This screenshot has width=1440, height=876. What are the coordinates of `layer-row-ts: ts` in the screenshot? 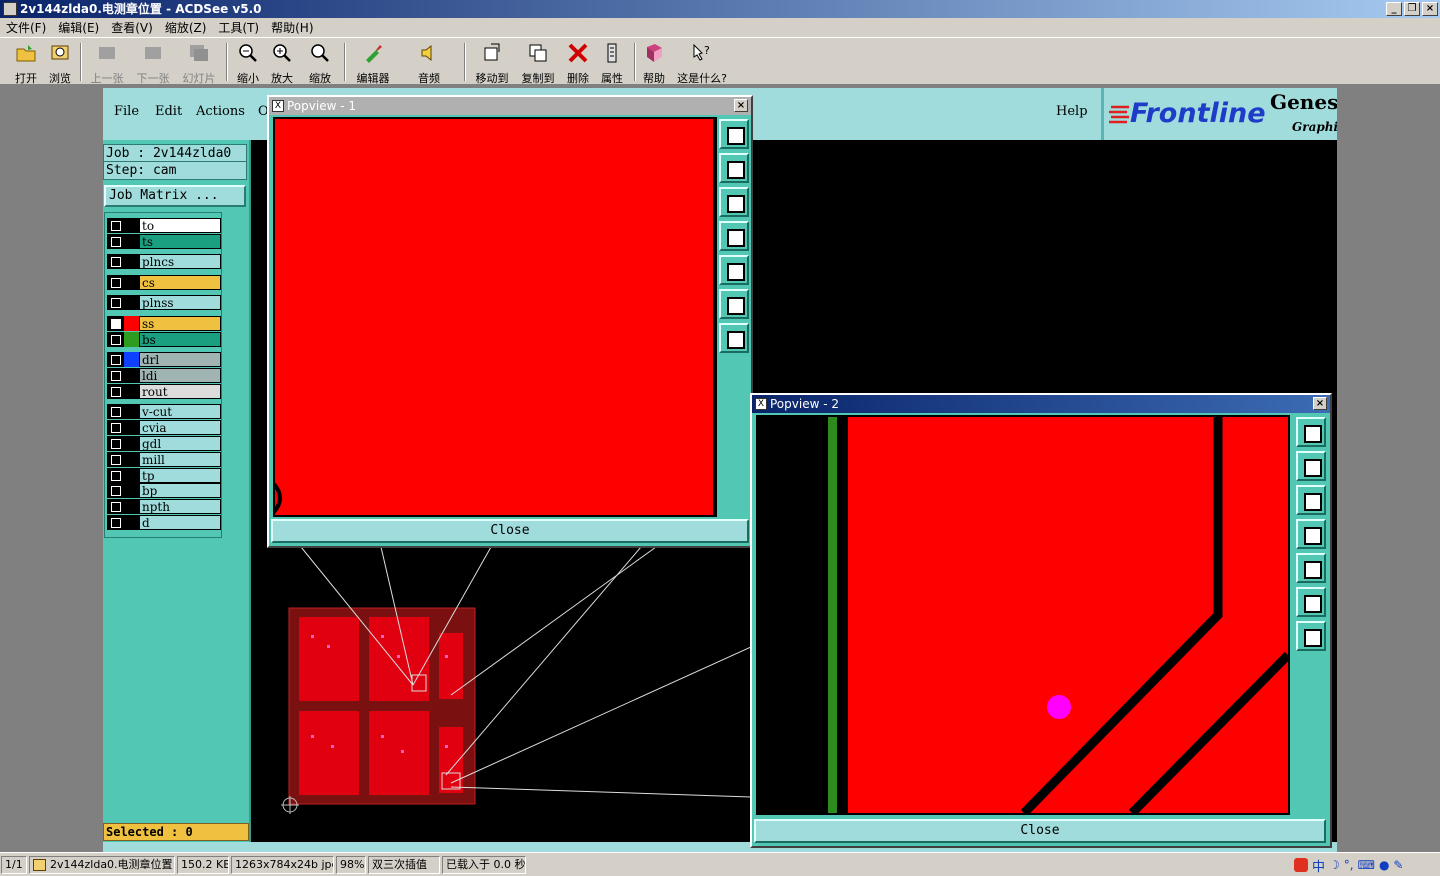 It's located at (164, 241).